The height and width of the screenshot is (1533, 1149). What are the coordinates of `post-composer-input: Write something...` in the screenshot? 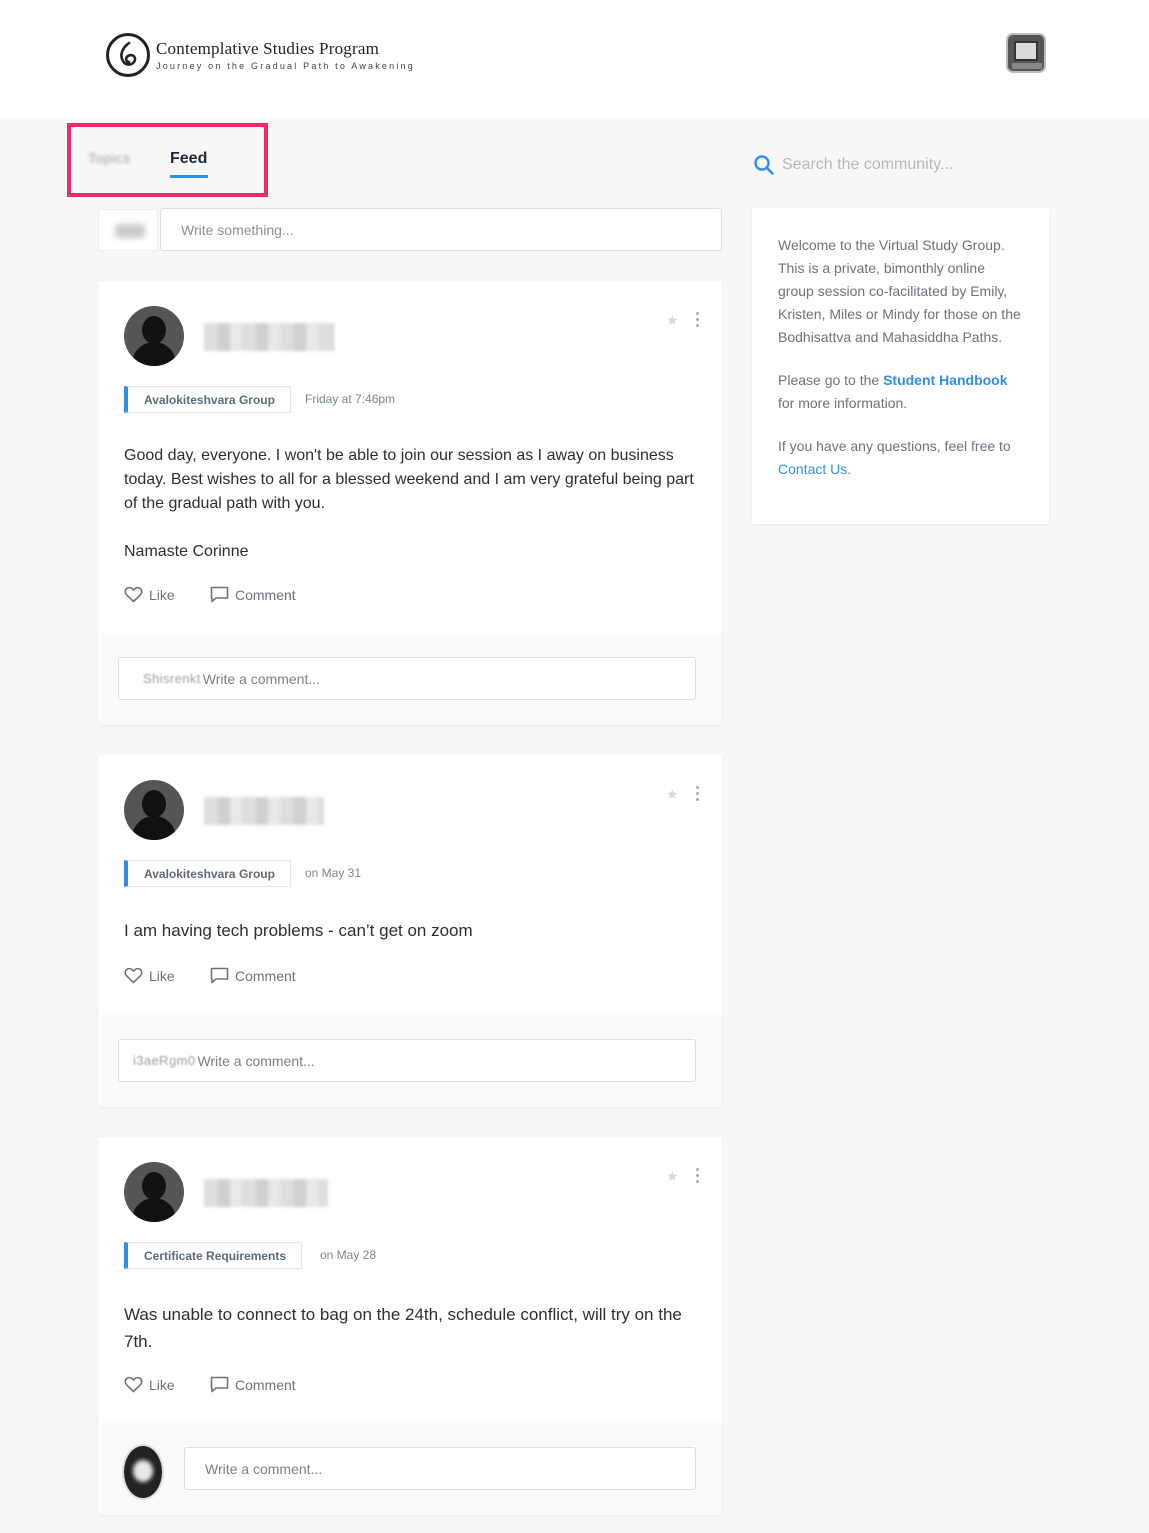 It's located at (441, 229).